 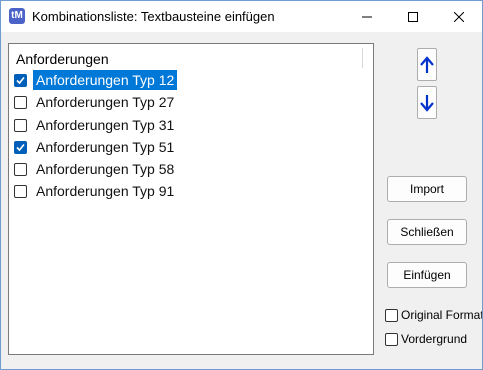 I want to click on foreground-label: Vordergrund, so click(x=434, y=339).